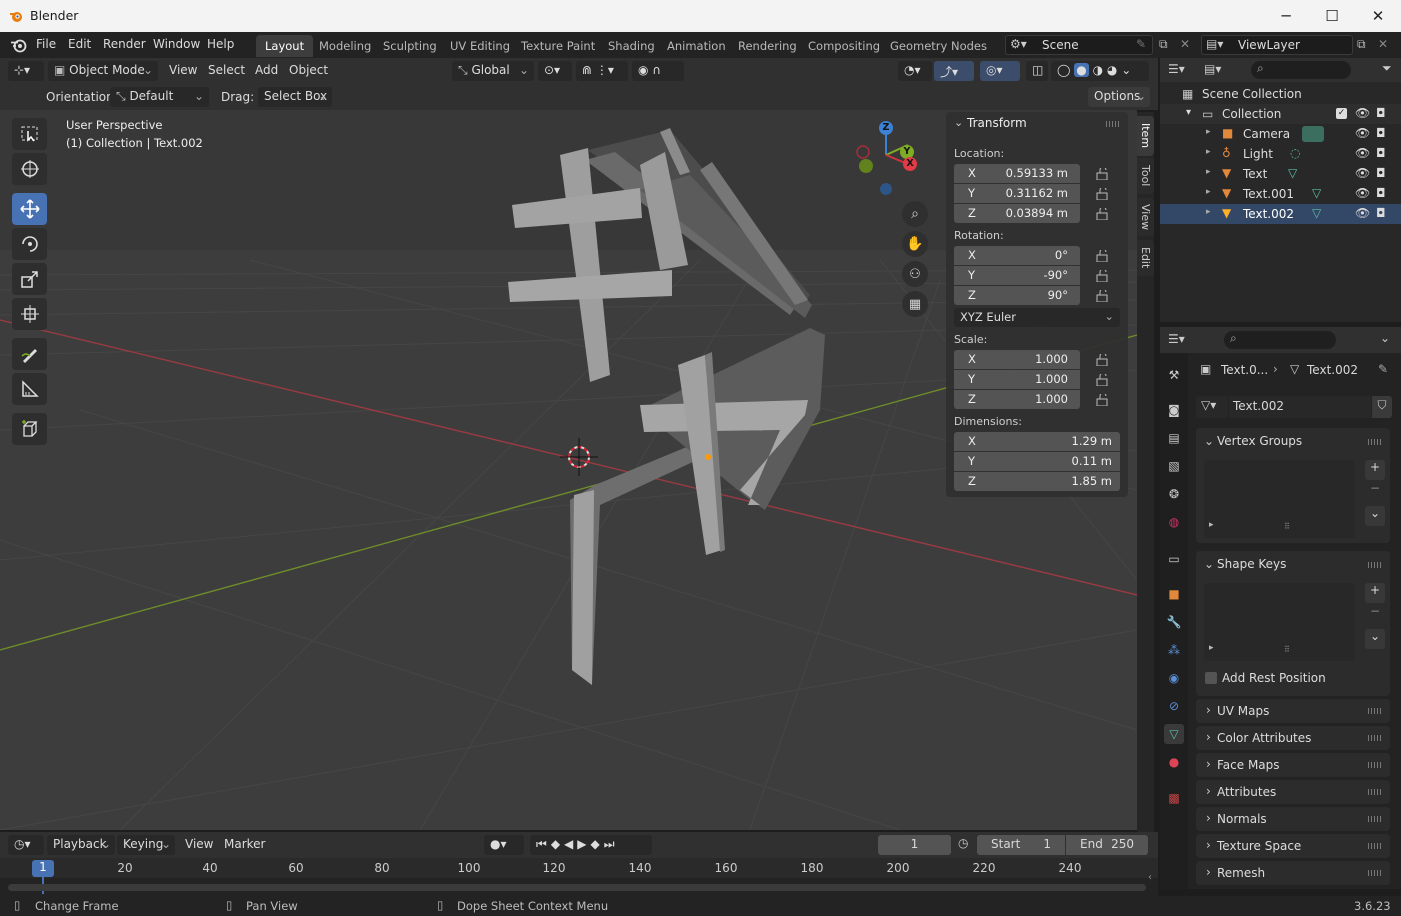 Image resolution: width=1401 pixels, height=916 pixels. Describe the element at coordinates (1280, 214) in the screenshot. I see `outliner-item-text-002: ▸ ▼ Text.002 ▽ 👁 ◘` at that location.